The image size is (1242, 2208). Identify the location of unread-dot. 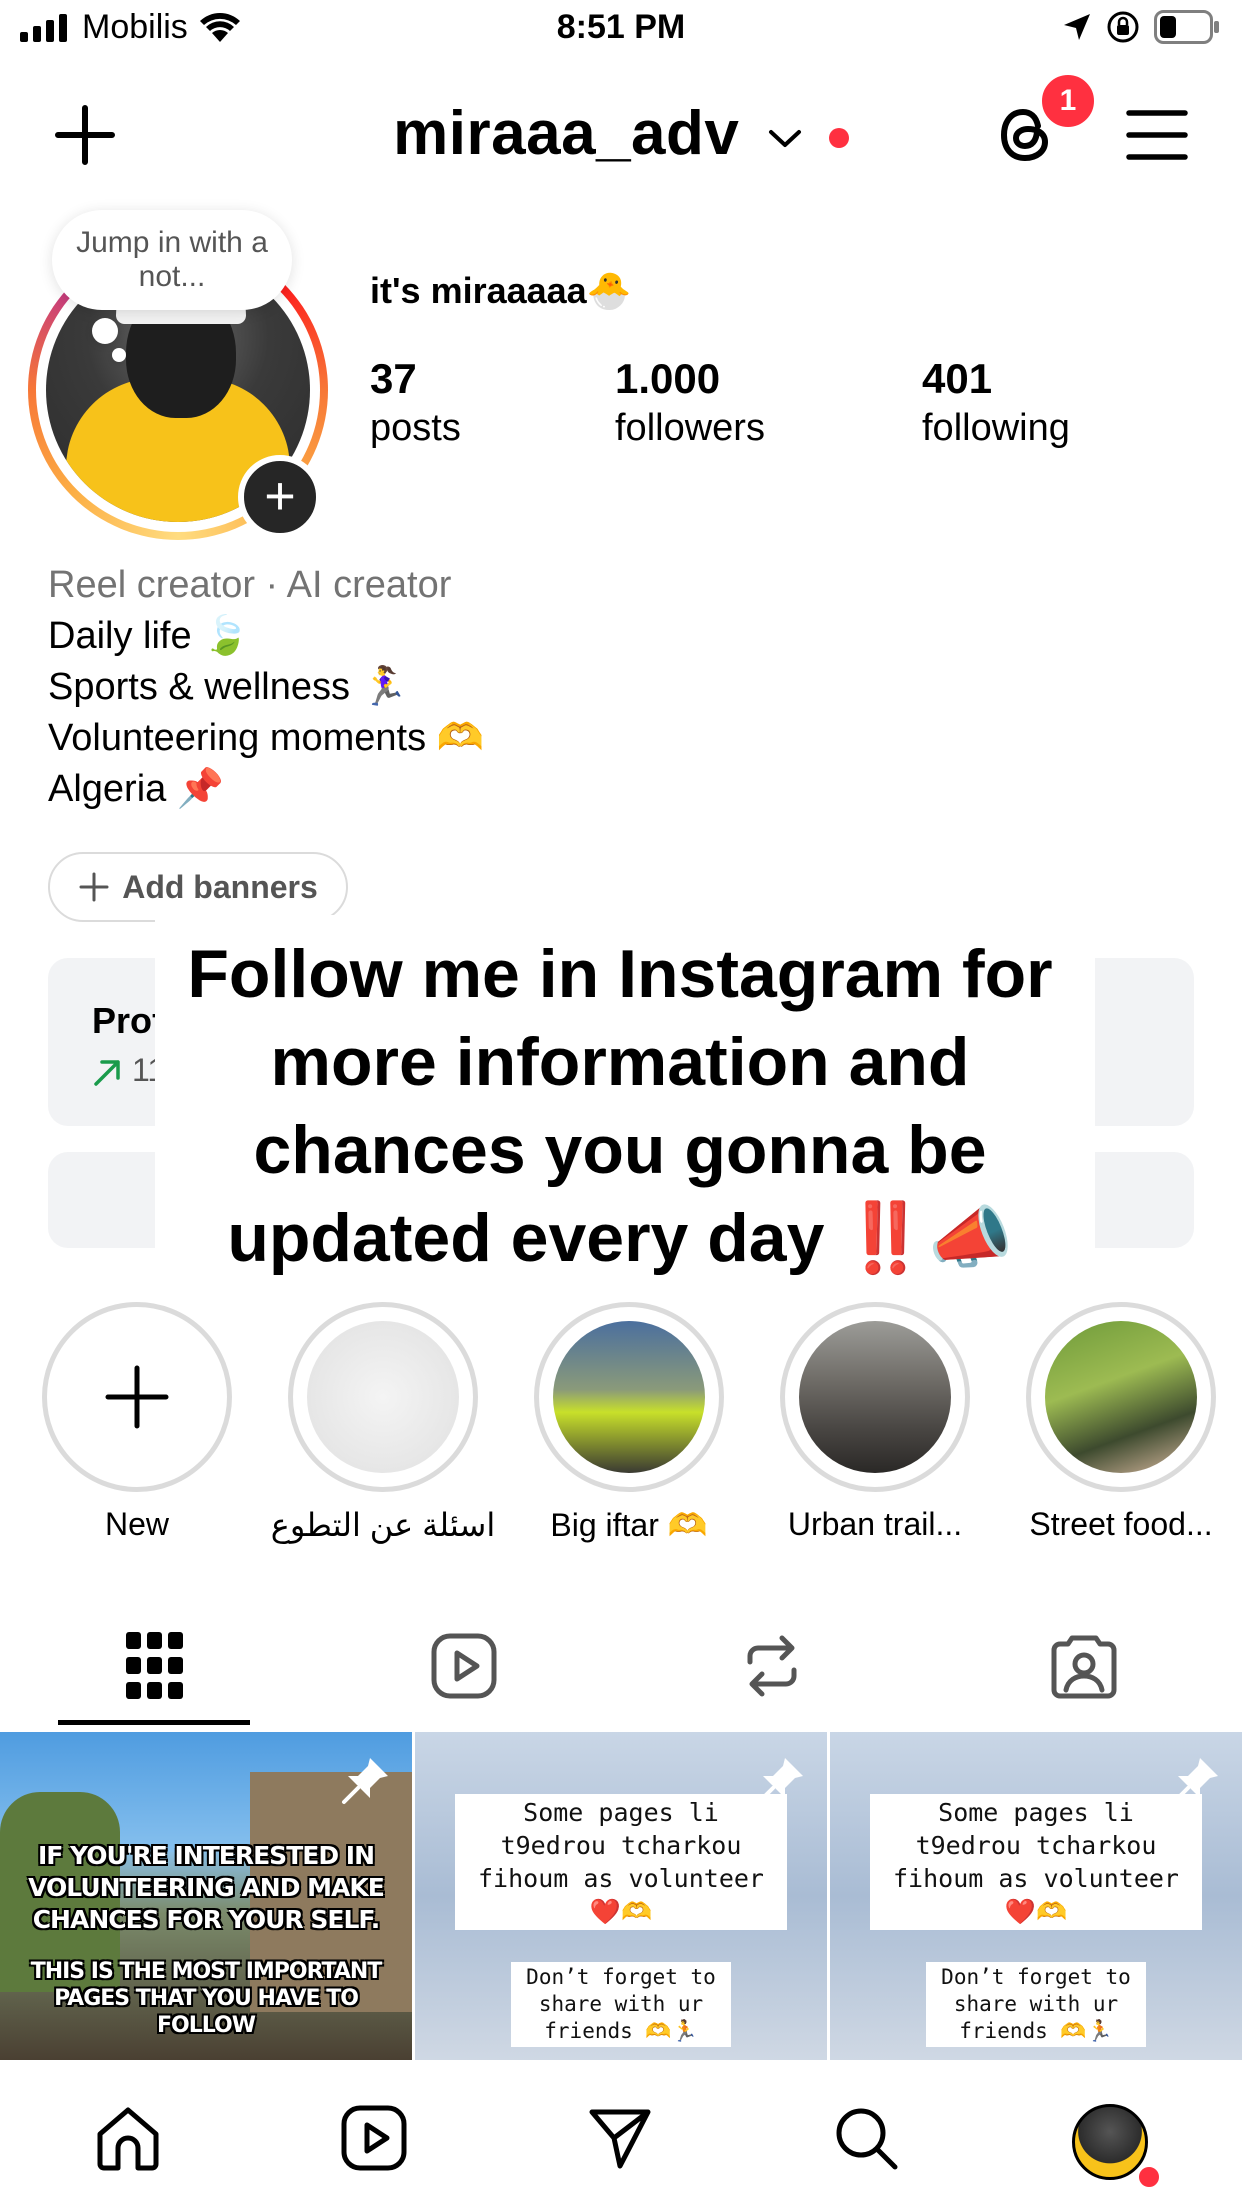
(838, 137).